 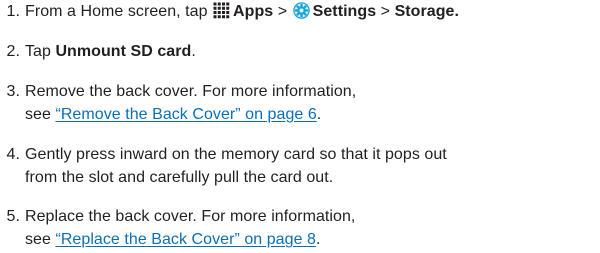 What do you see at coordinates (318, 239) in the screenshot?
I see `step-5-line-2-suffix: .` at bounding box center [318, 239].